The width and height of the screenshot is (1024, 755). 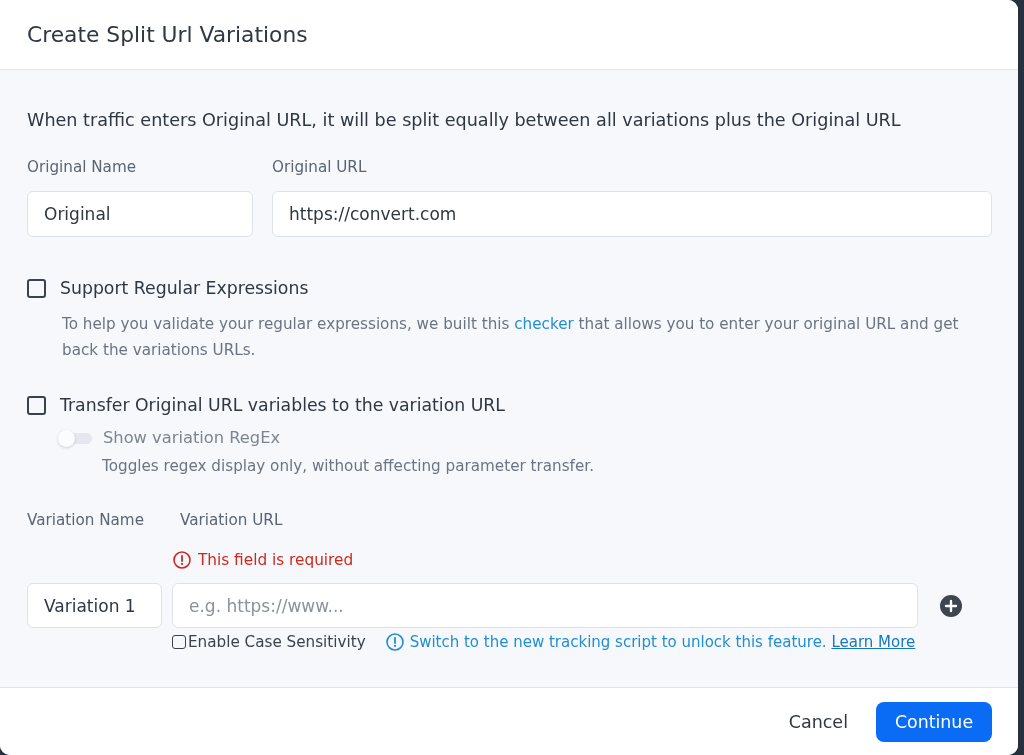 I want to click on info-icon, so click(x=394, y=642).